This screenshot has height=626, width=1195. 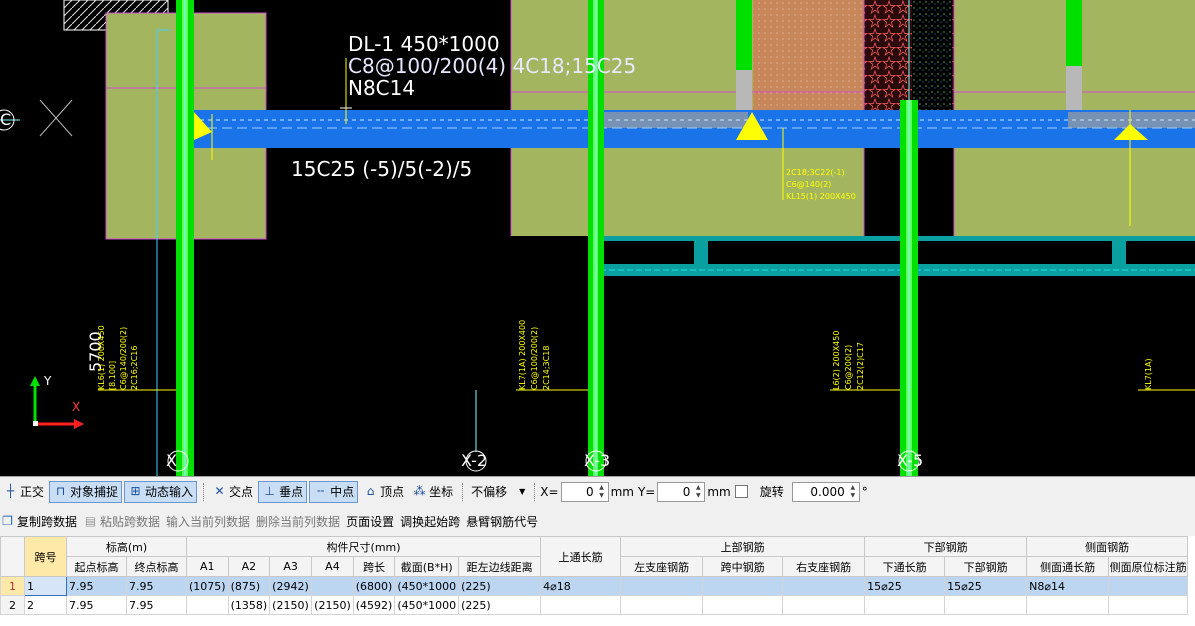 I want to click on vertex-snap: ⌂ 顶点, so click(x=383, y=492).